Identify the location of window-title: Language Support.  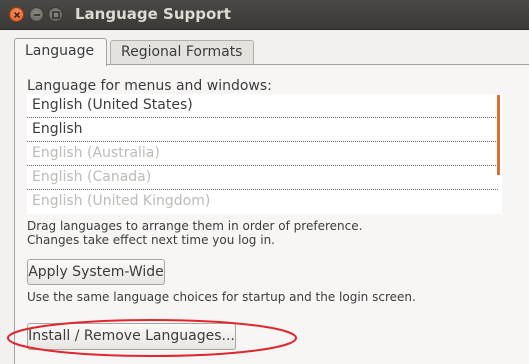
(153, 14).